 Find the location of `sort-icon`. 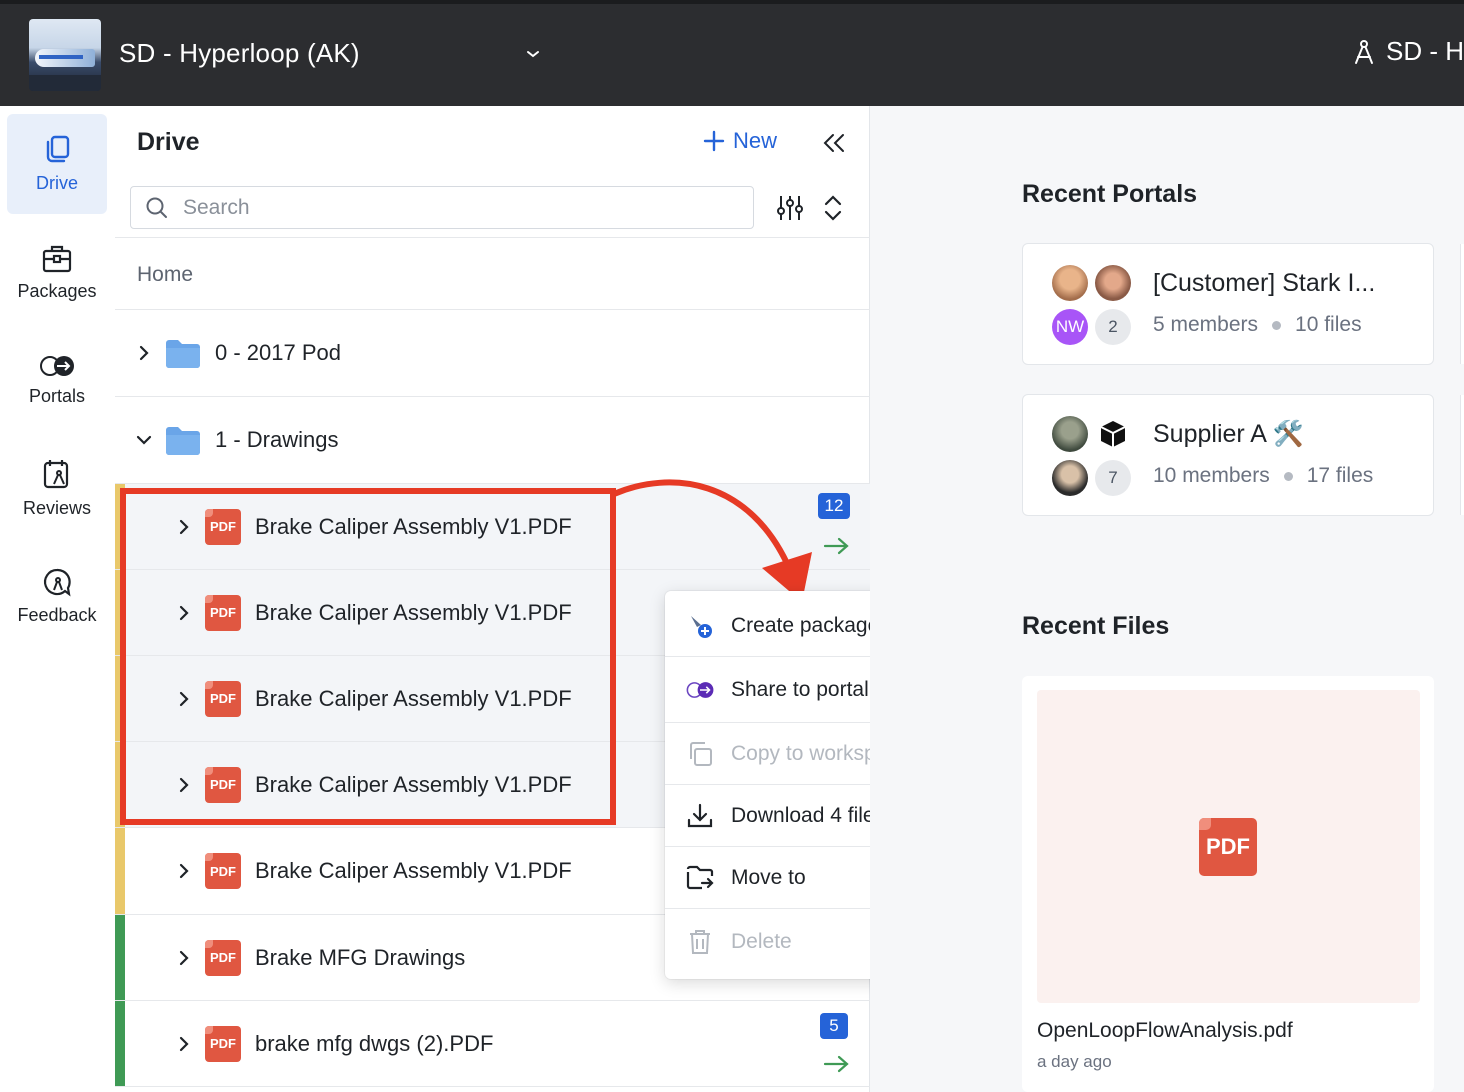

sort-icon is located at coordinates (833, 208).